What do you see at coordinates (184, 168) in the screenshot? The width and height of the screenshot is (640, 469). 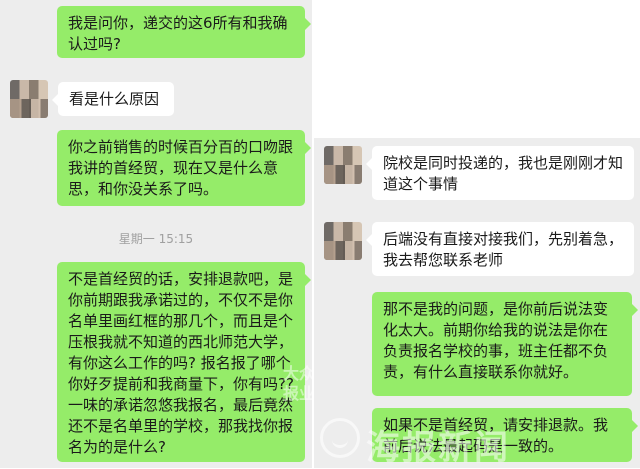 I see `message-bubble-sent: 你之前销售的时候百分百的口吻跟我讲的首经贸，现在又是什么意思，和你没关系了吗。` at bounding box center [184, 168].